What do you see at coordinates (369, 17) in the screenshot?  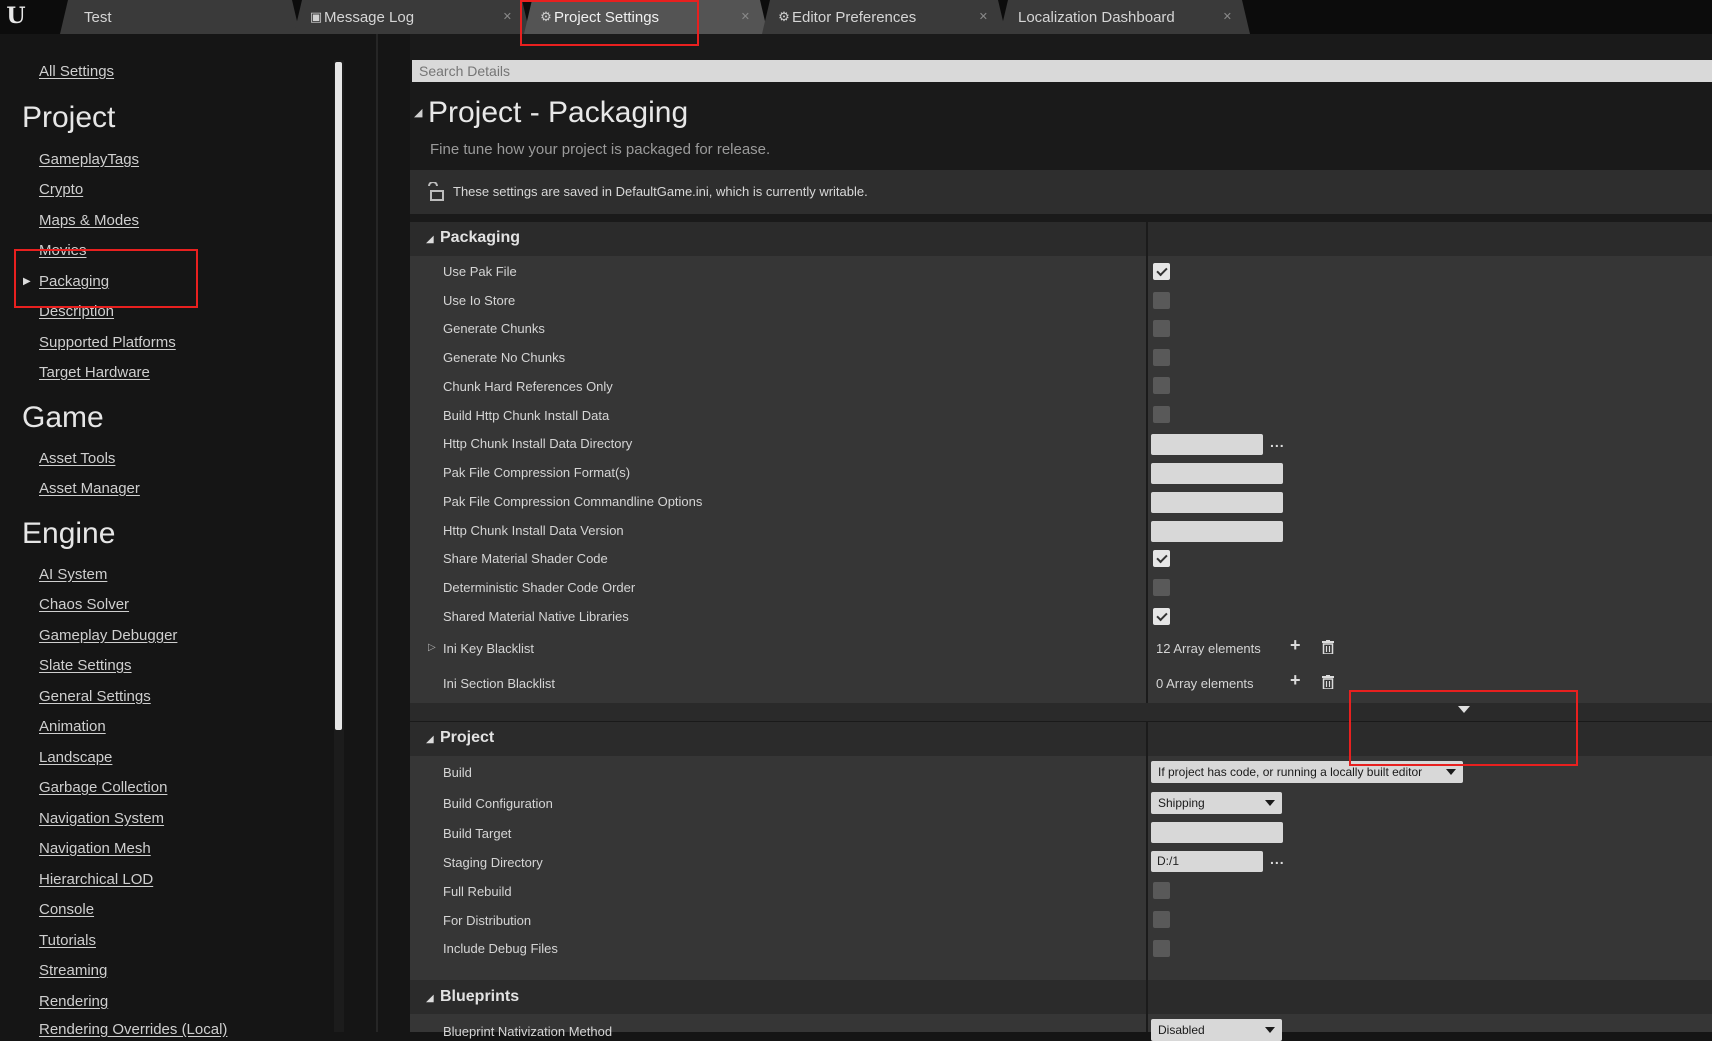 I see `tab-label: Message Log` at bounding box center [369, 17].